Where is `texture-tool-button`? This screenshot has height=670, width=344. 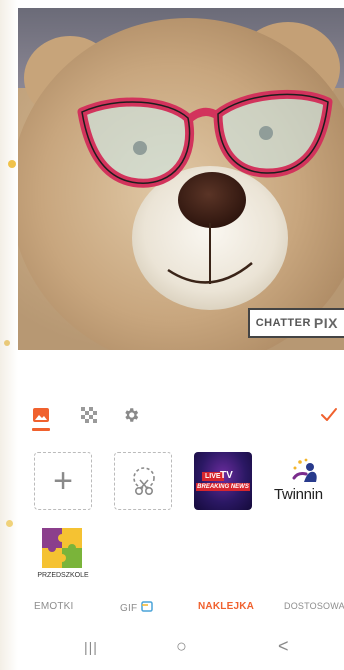
texture-tool-button is located at coordinates (89, 415).